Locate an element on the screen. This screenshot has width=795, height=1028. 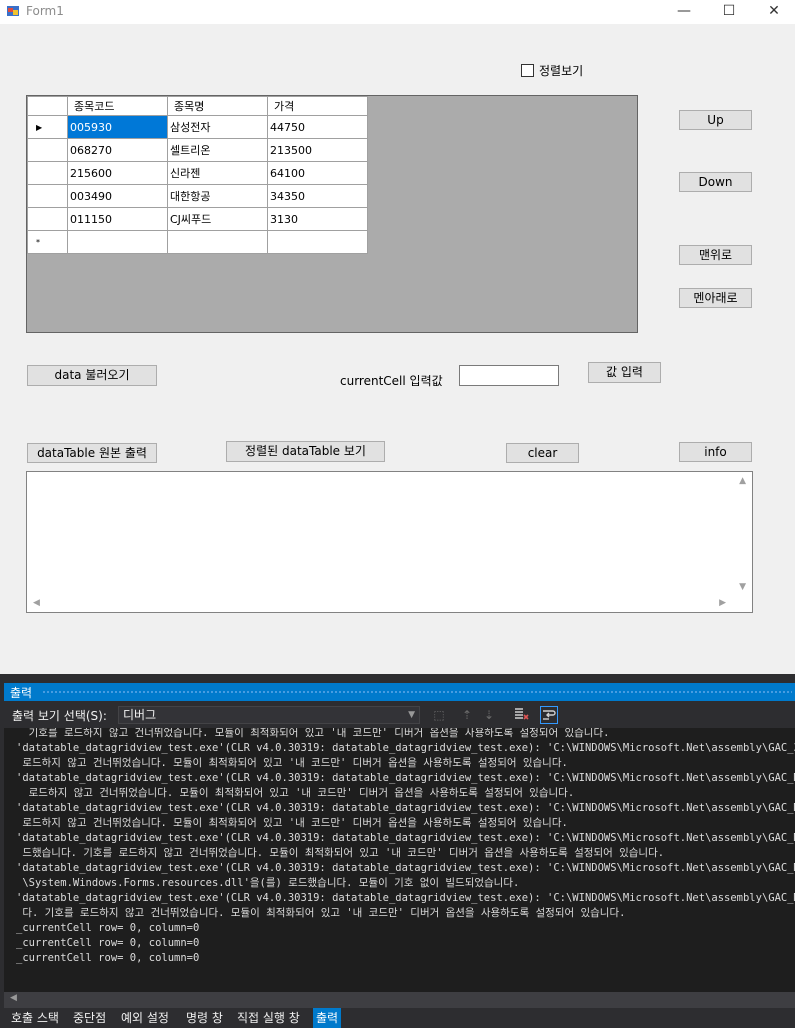
table-row: ▶ 005930 삼성전자 44750 is located at coordinates (197, 127).